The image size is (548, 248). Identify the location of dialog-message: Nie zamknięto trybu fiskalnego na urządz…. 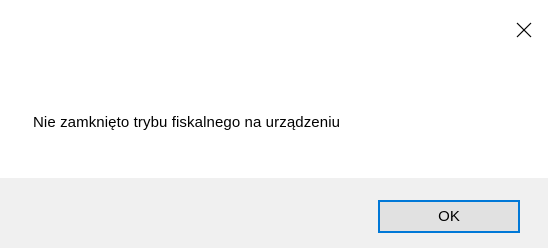
(187, 122).